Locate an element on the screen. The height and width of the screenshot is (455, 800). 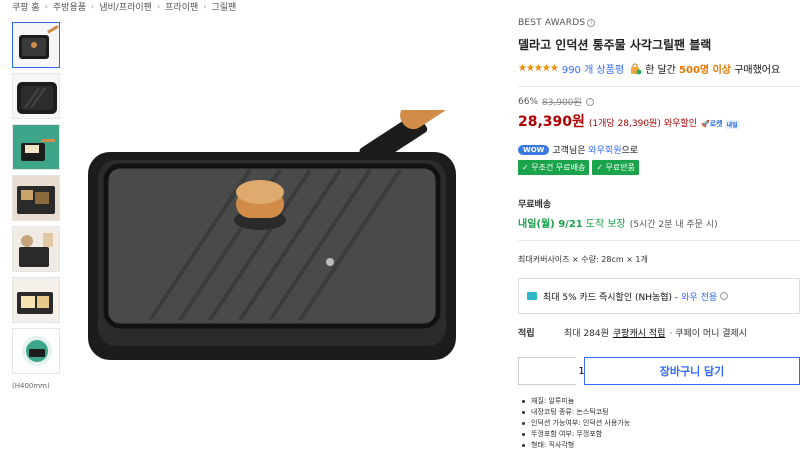
credit-card-icon is located at coordinates (532, 296).